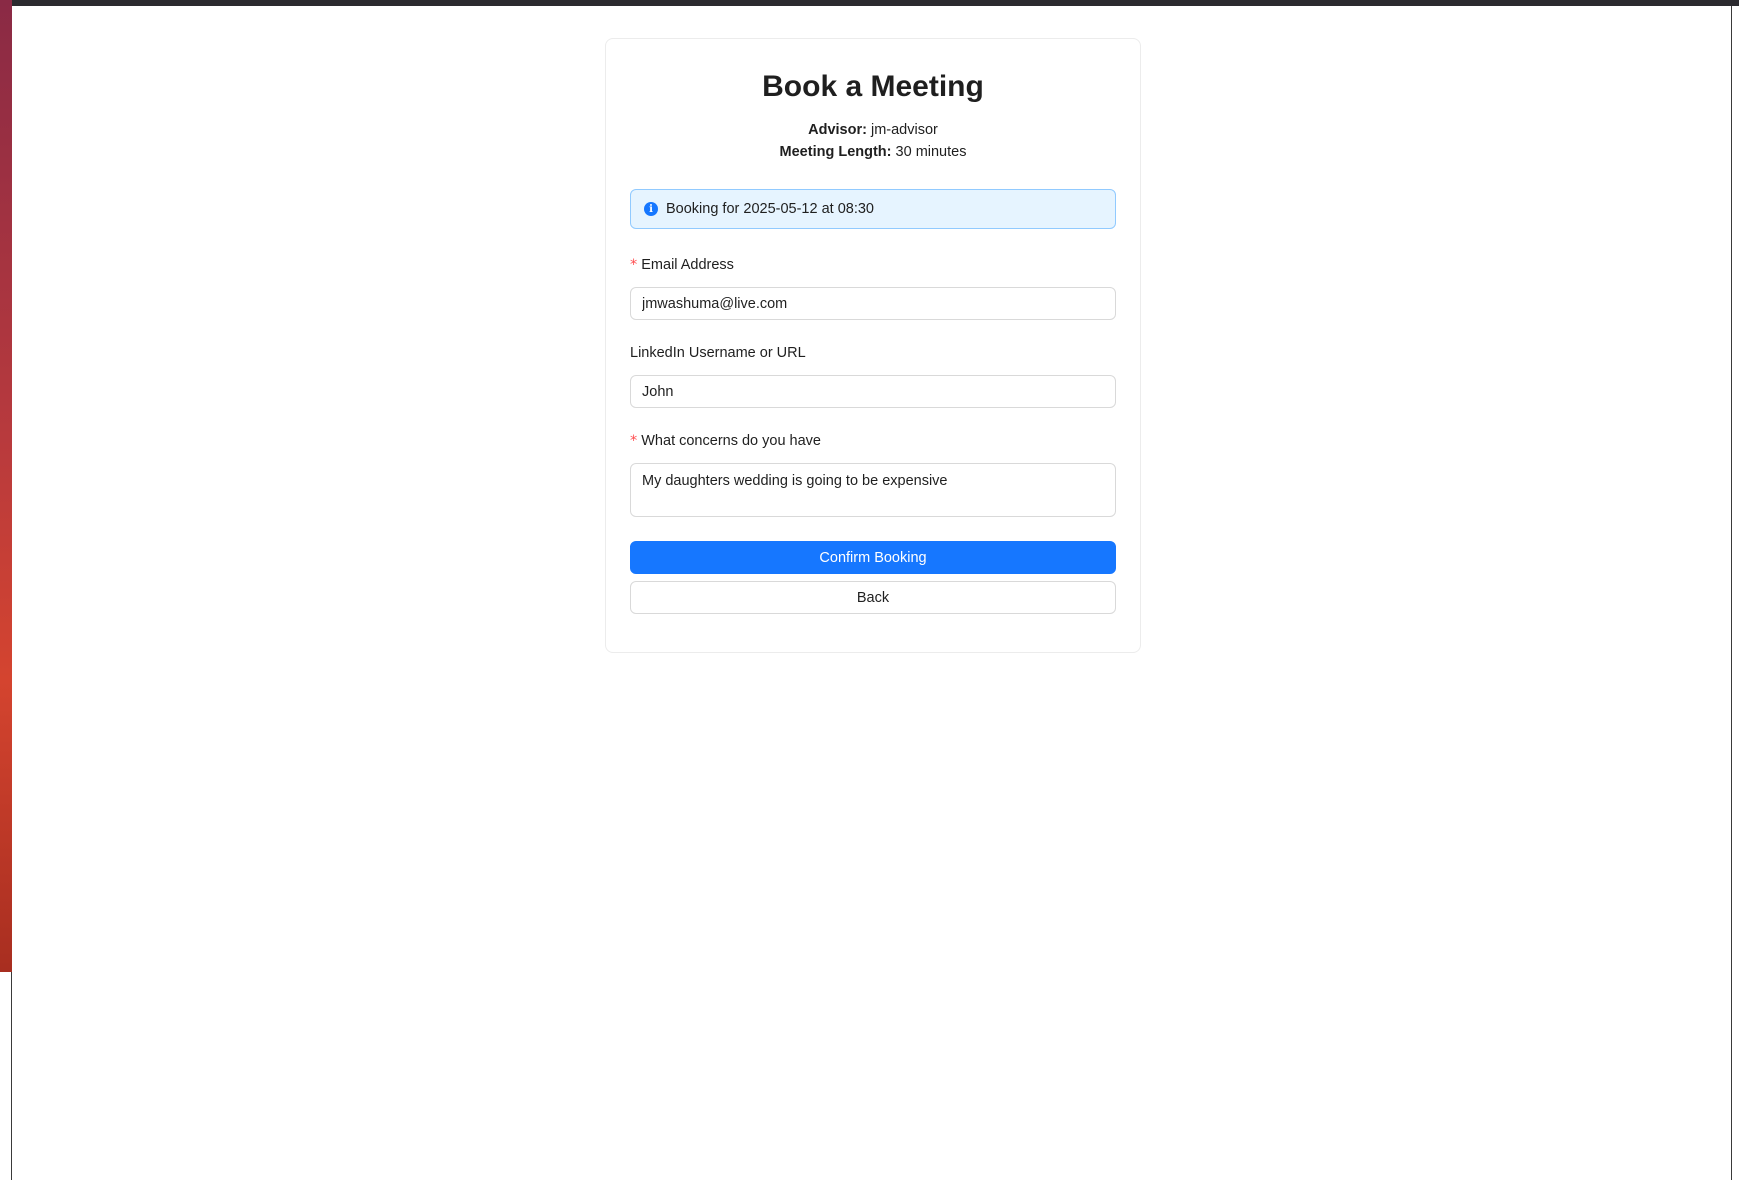  Describe the element at coordinates (835, 152) in the screenshot. I see `meeting-length-label: Meeting Length:` at that location.